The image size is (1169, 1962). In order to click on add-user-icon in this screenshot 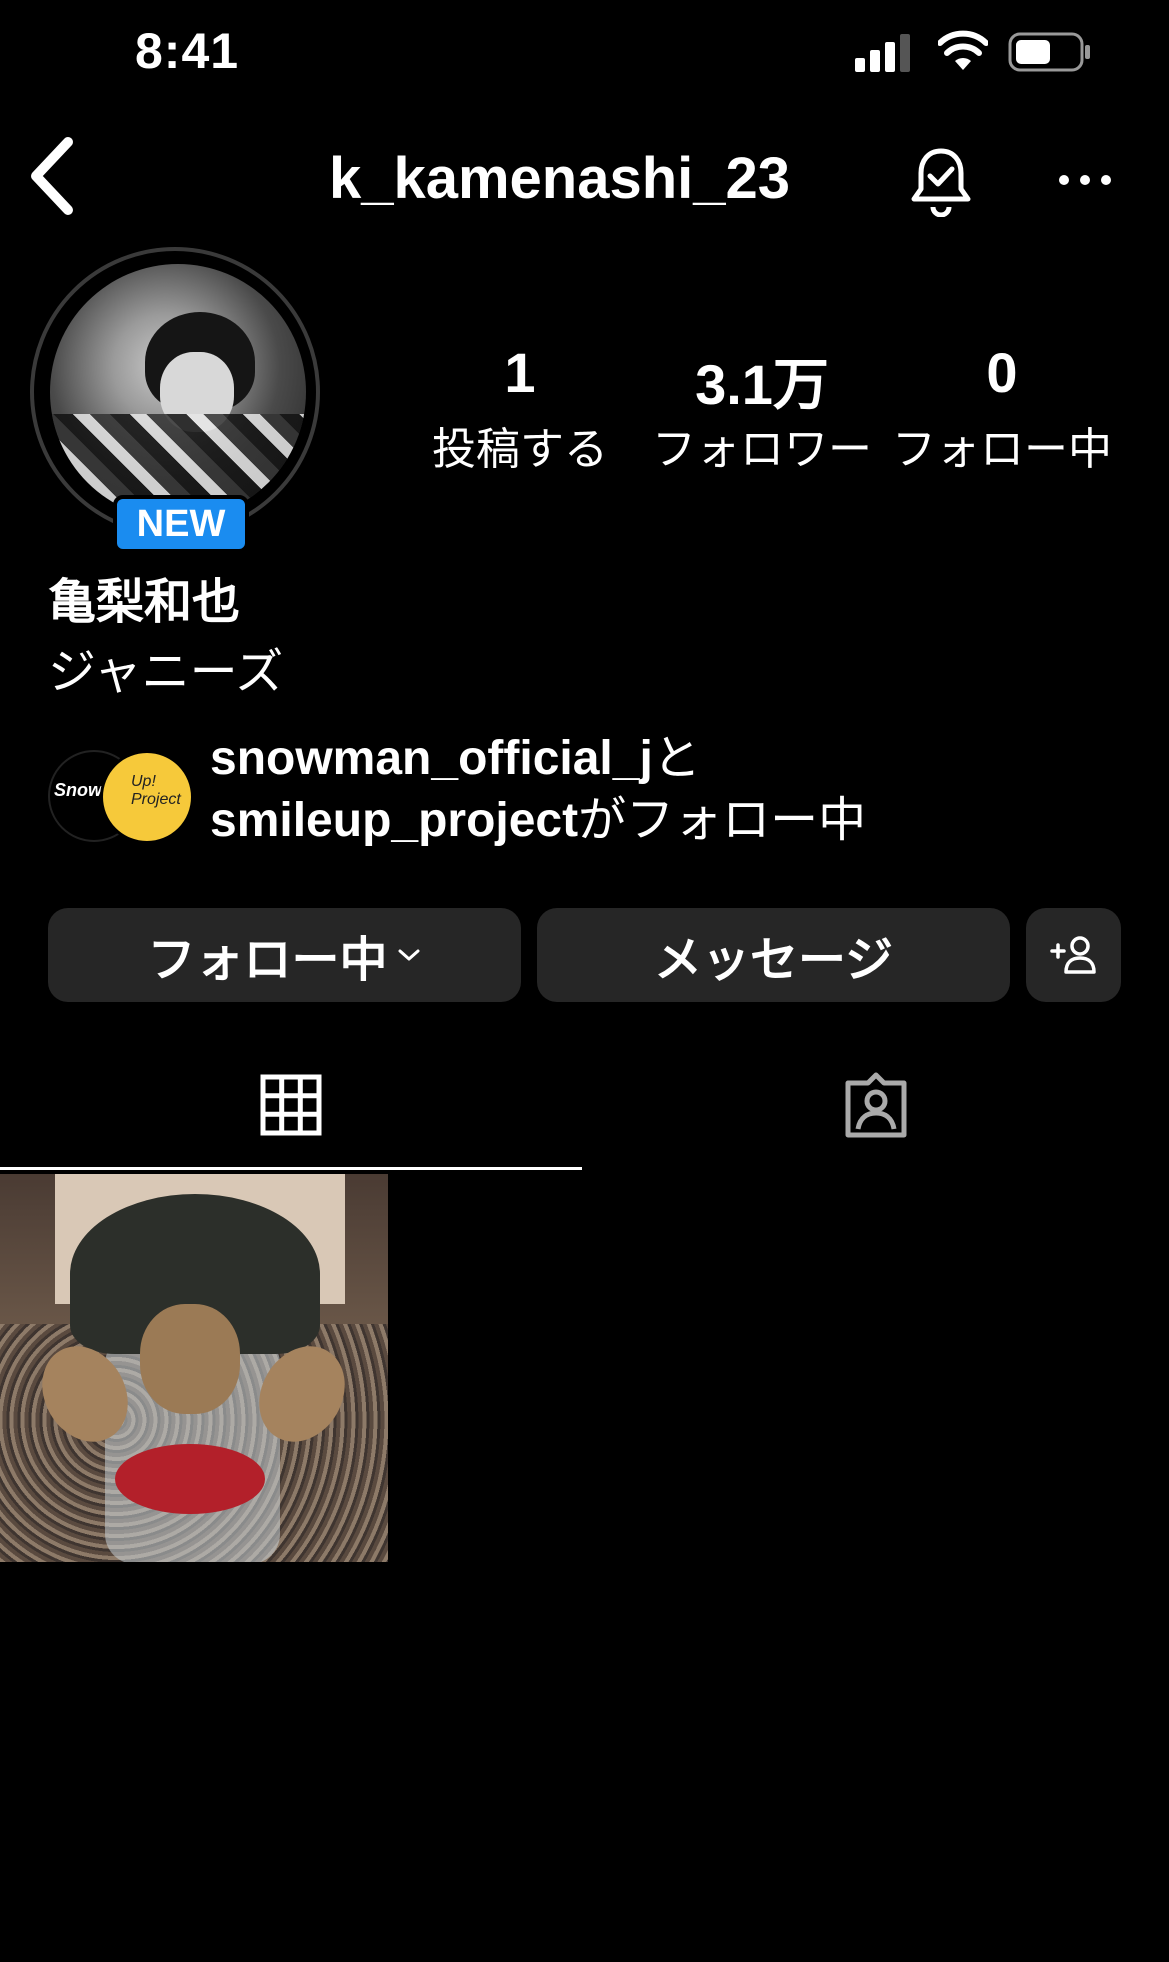, I will do `click(1072, 955)`.